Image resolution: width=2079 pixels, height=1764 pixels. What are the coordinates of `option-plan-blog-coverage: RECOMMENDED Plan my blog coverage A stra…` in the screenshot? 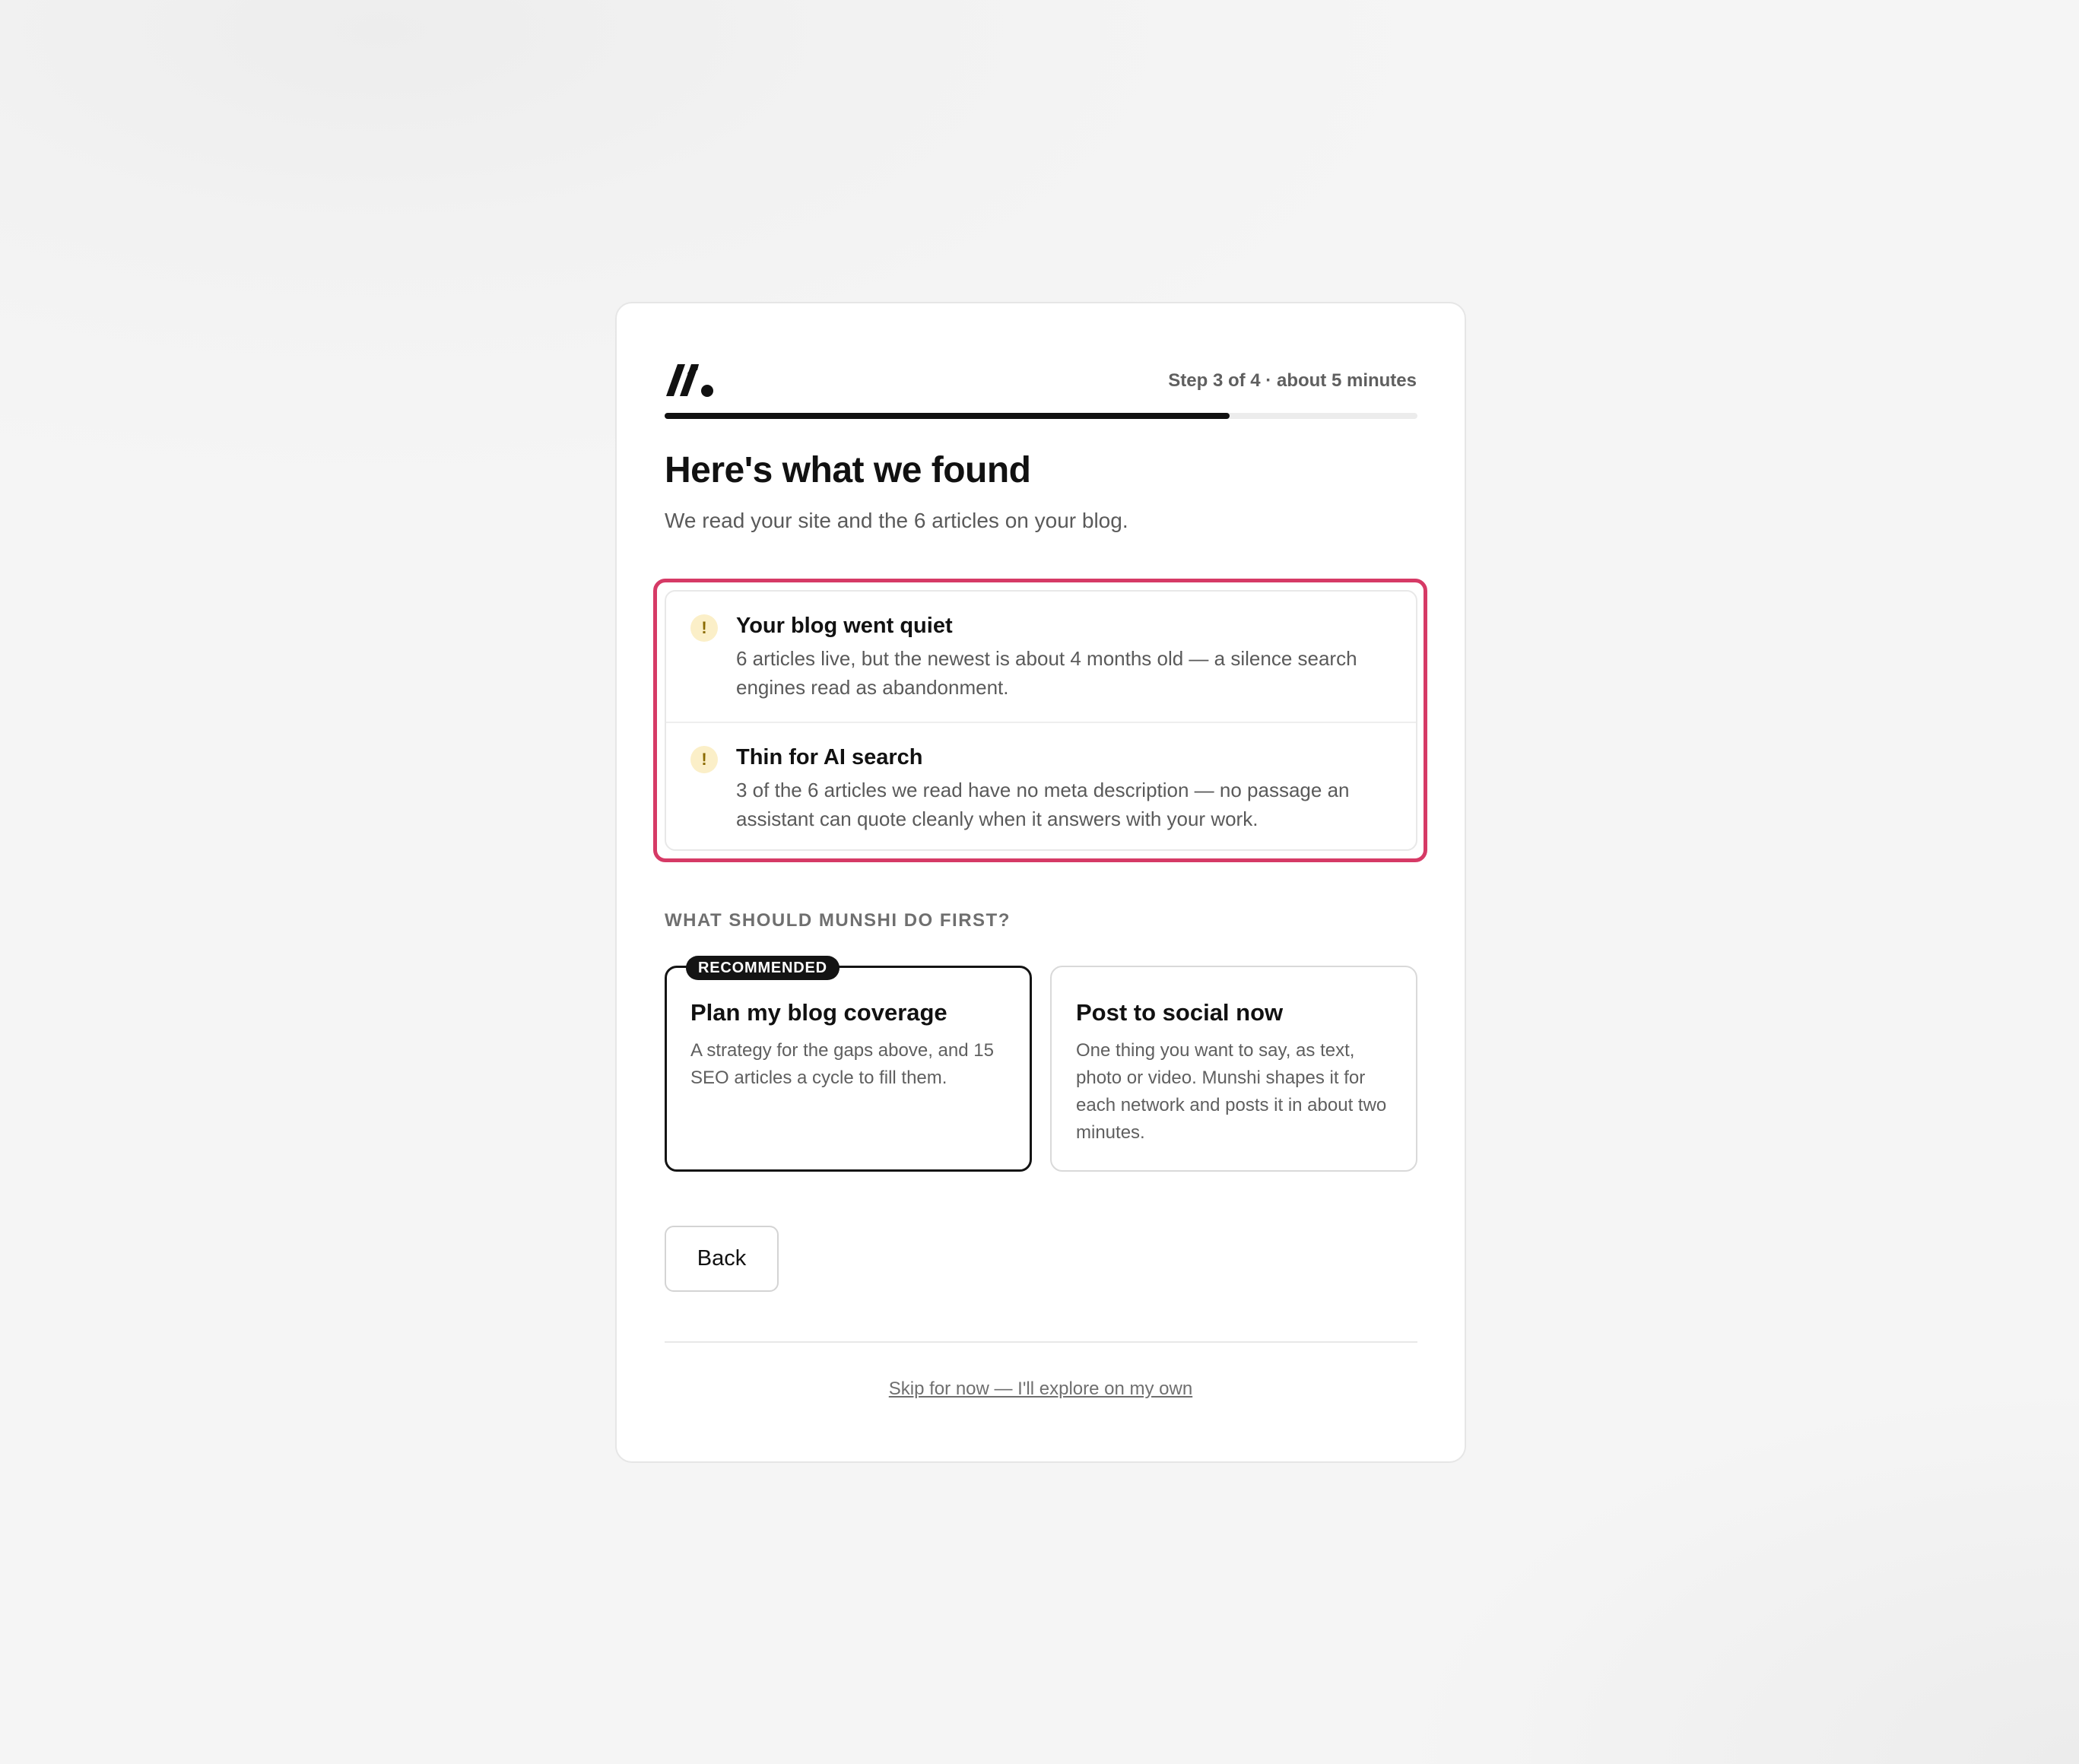 It's located at (848, 1064).